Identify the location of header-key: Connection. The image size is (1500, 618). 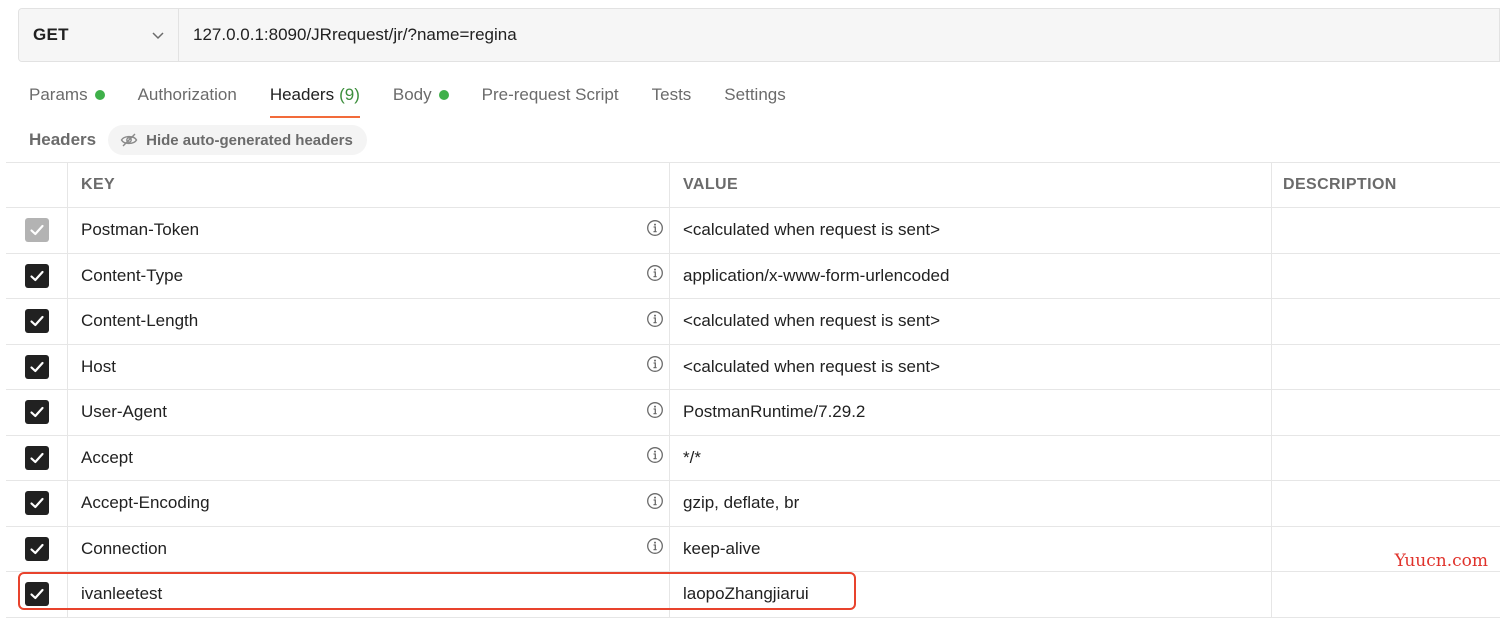
(124, 548).